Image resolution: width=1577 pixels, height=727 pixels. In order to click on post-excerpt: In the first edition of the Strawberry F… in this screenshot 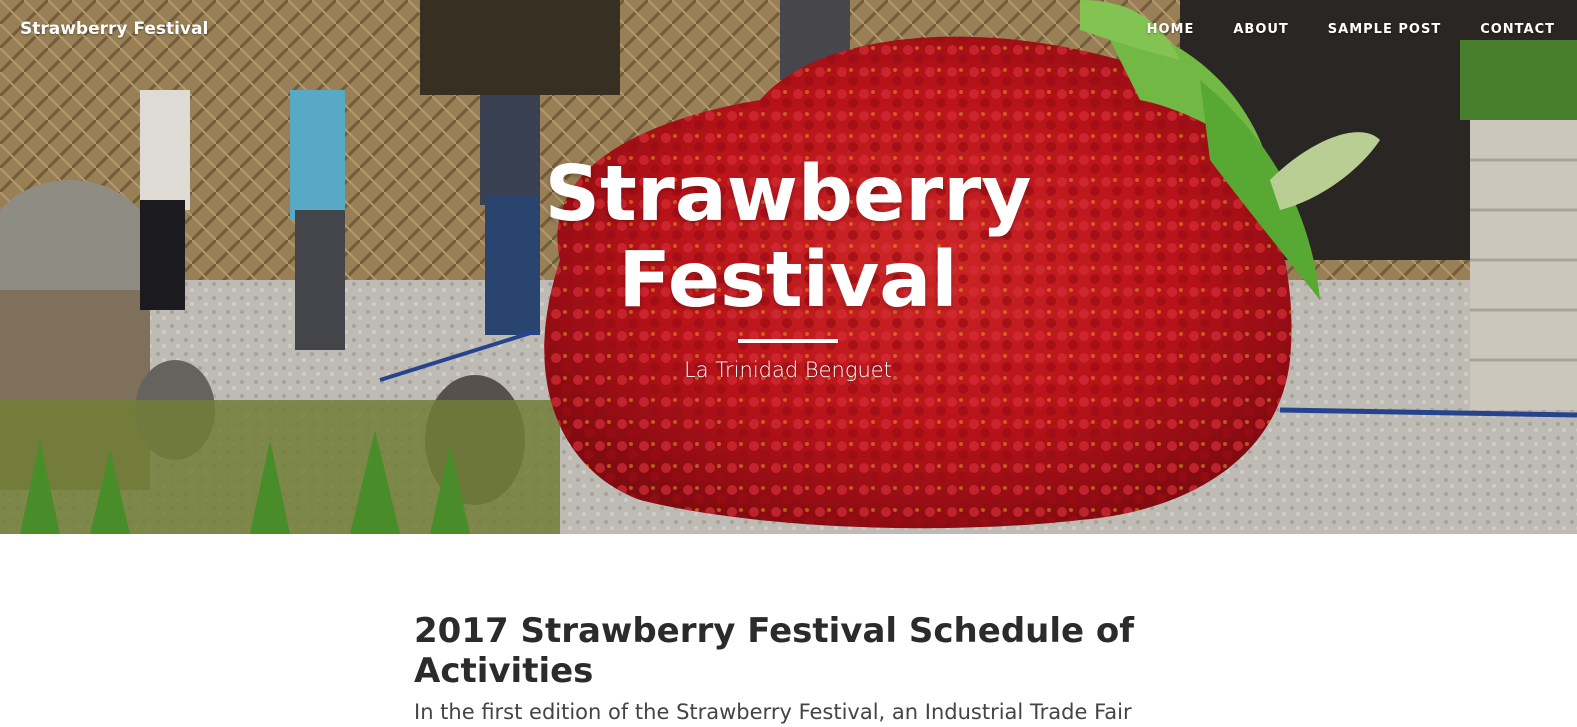, I will do `click(773, 712)`.